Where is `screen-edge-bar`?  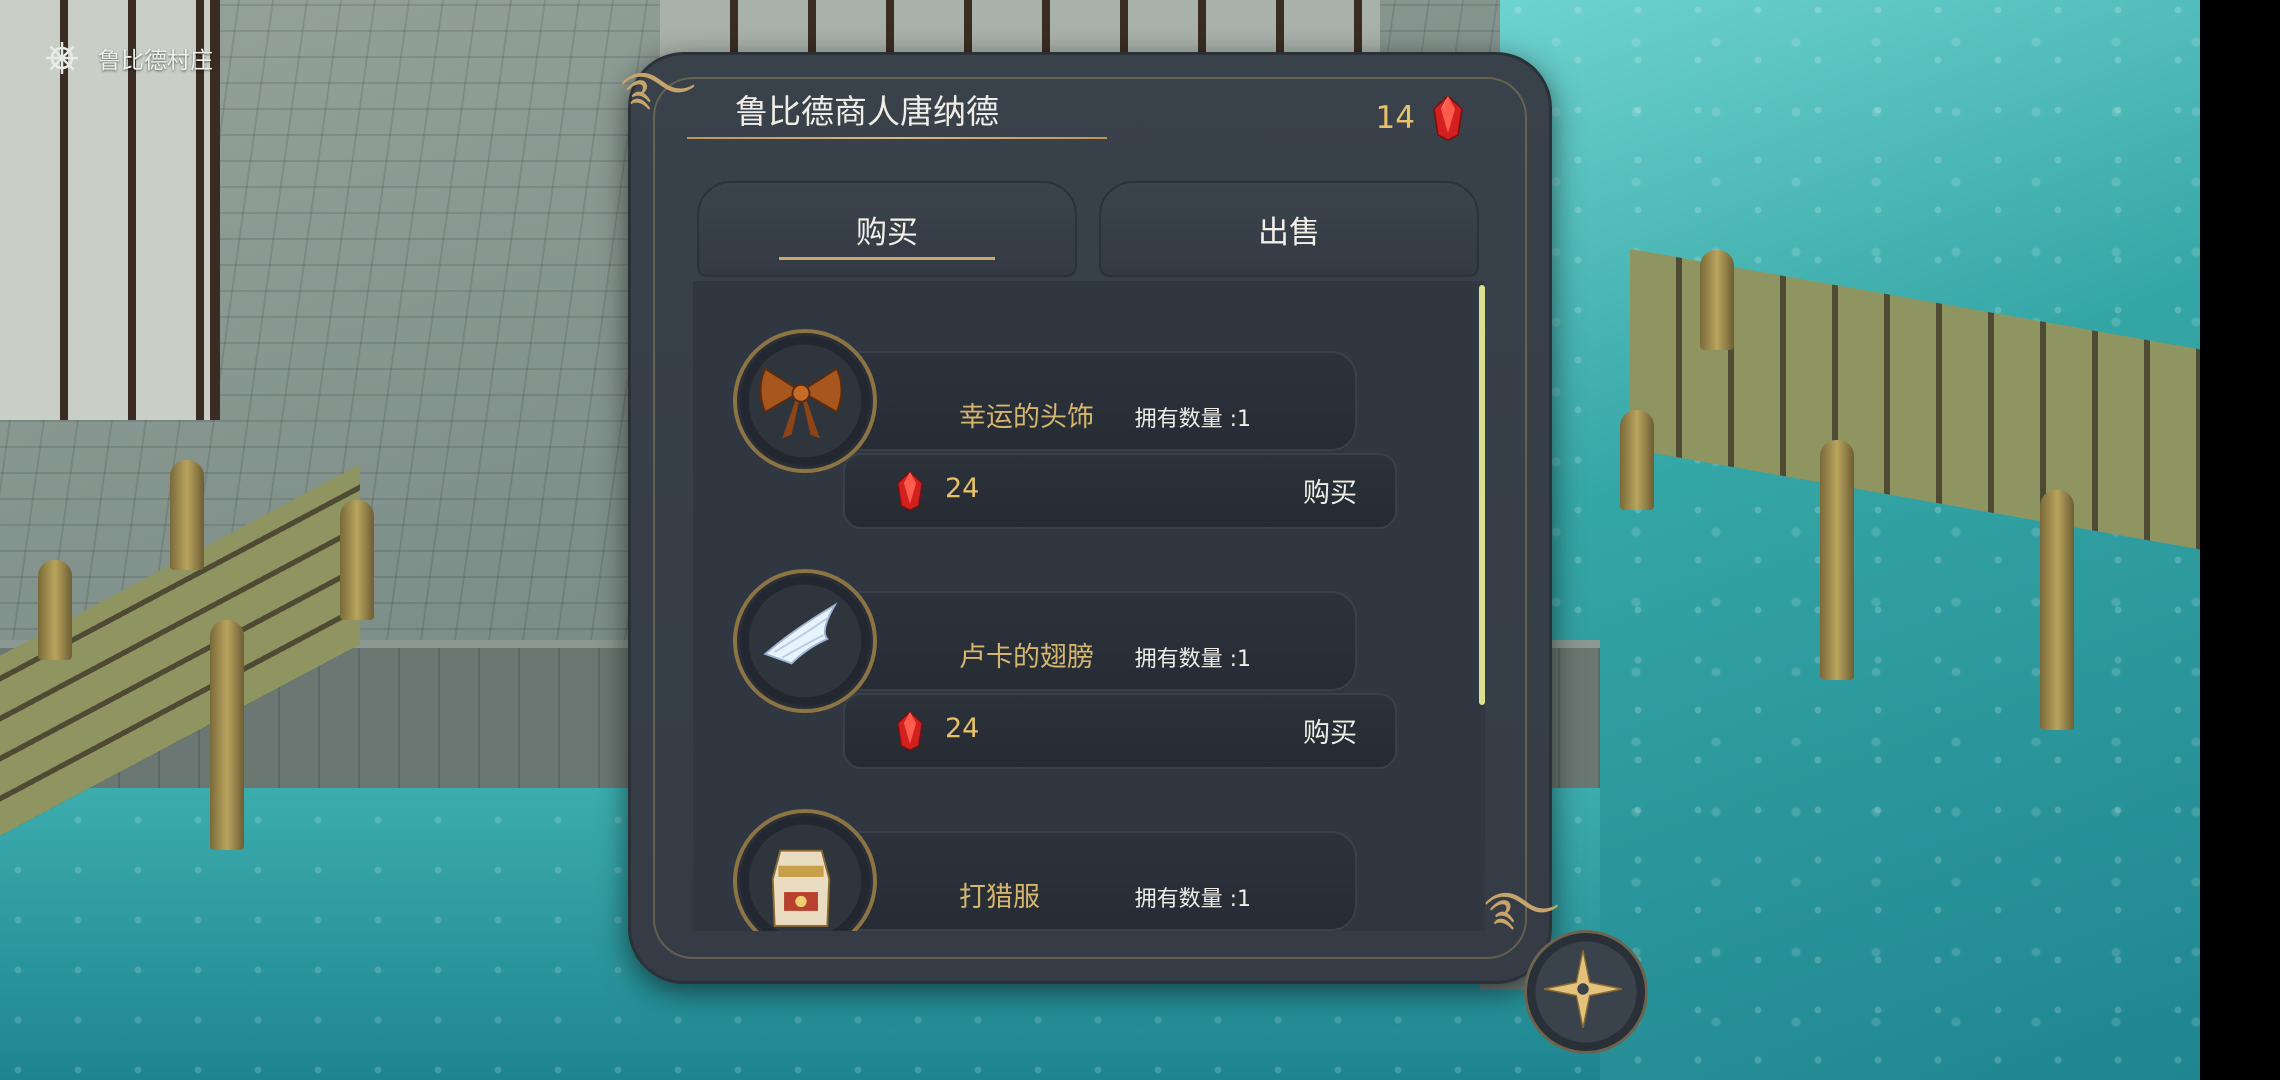 screen-edge-bar is located at coordinates (2240, 540).